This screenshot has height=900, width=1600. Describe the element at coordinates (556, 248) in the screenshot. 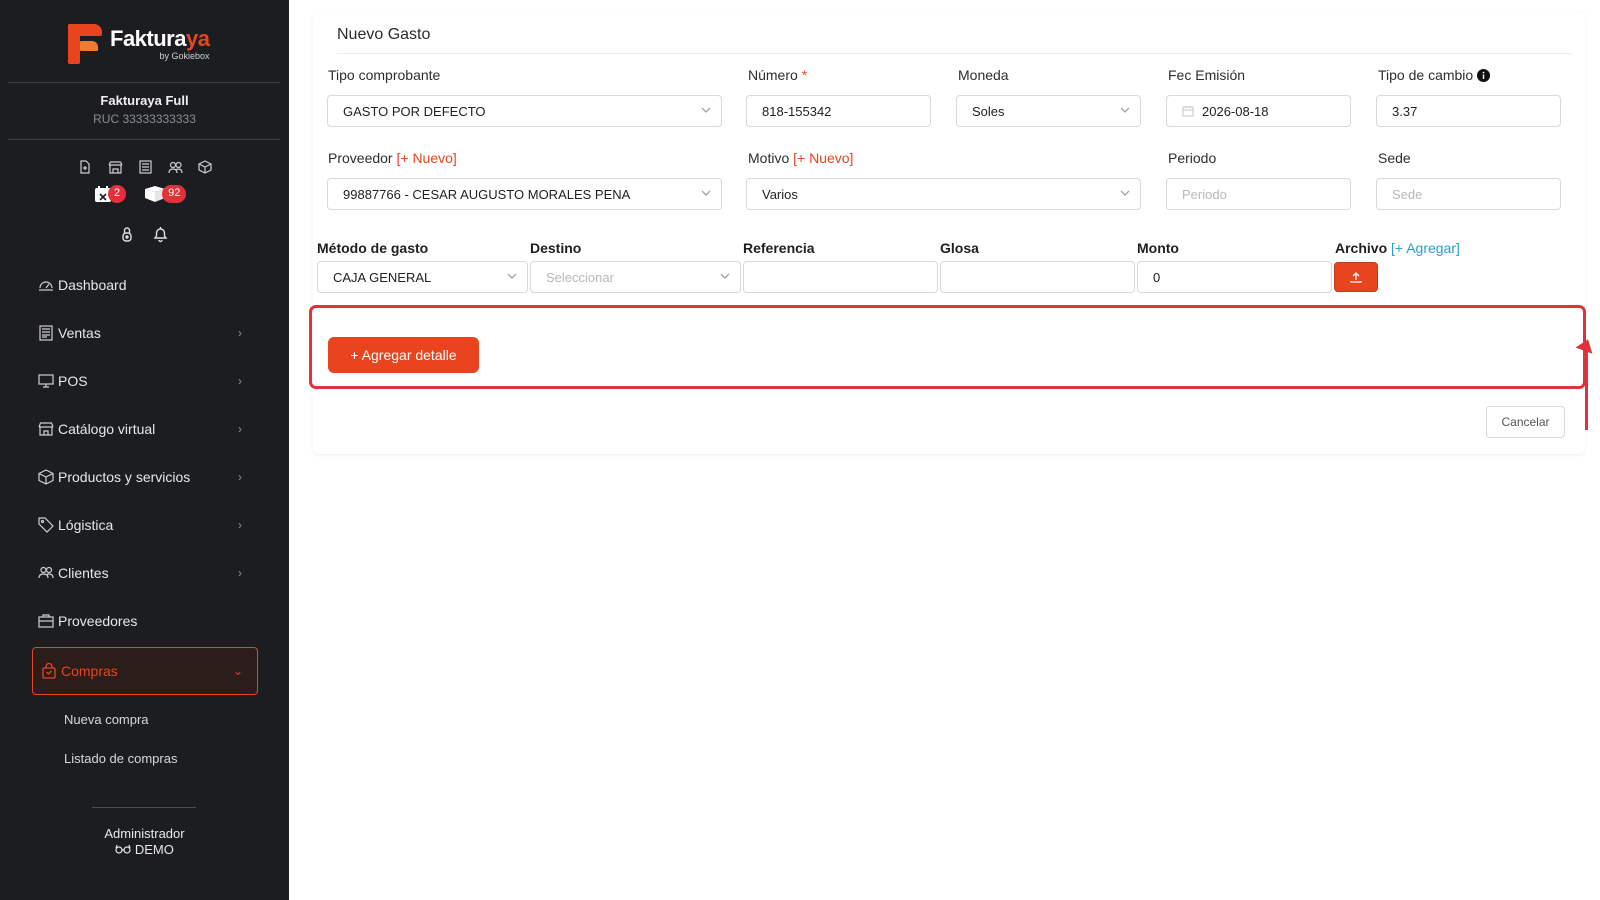

I see `destino-label: Destino` at that location.